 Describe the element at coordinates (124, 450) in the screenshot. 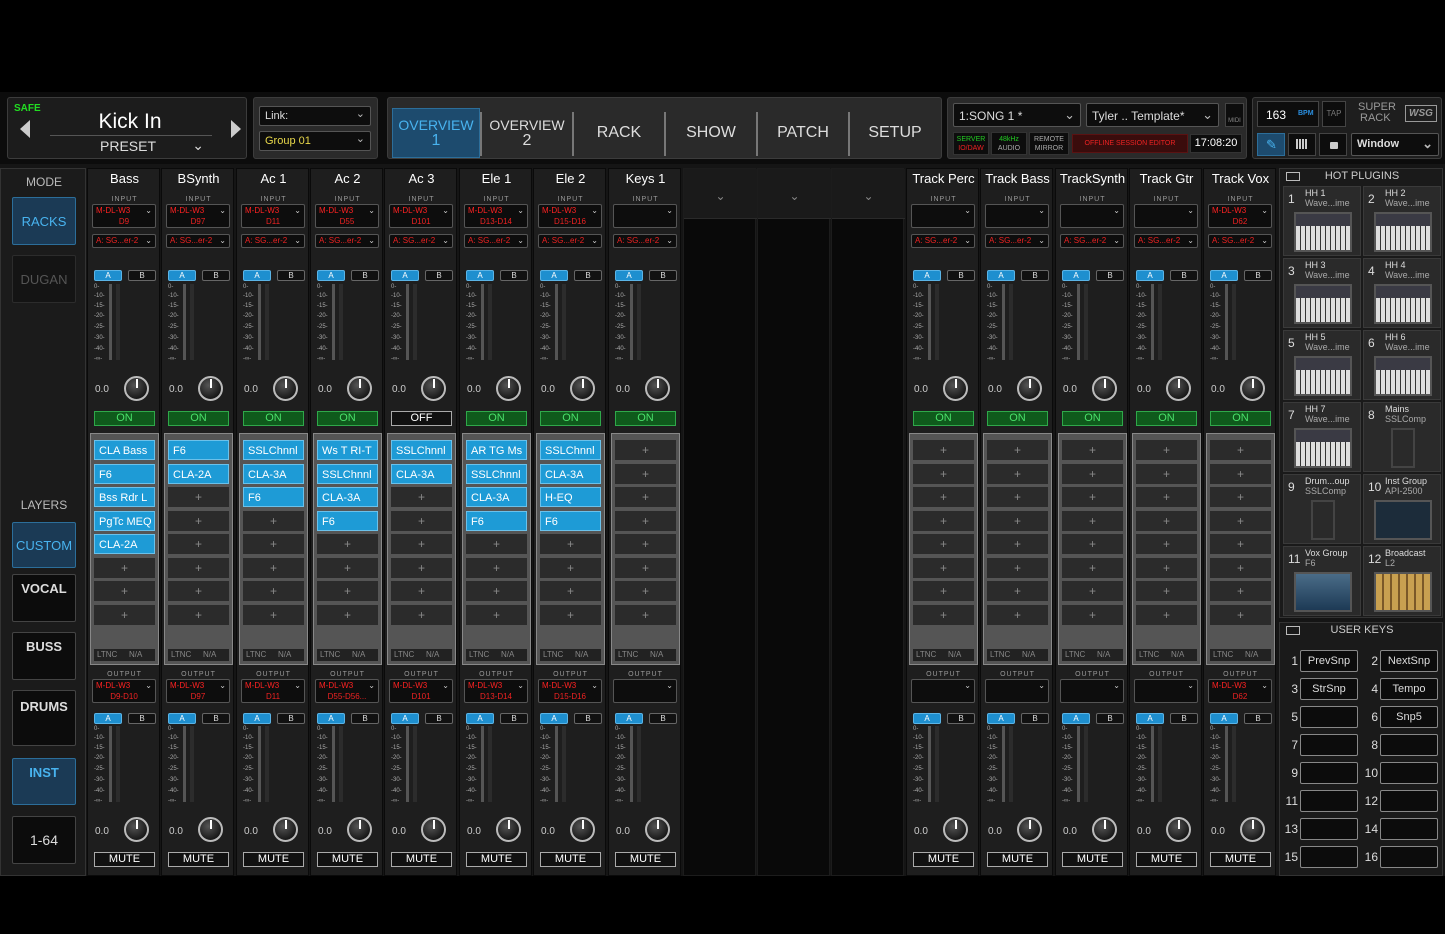

I see `plugin-slot: CLA Bass` at that location.